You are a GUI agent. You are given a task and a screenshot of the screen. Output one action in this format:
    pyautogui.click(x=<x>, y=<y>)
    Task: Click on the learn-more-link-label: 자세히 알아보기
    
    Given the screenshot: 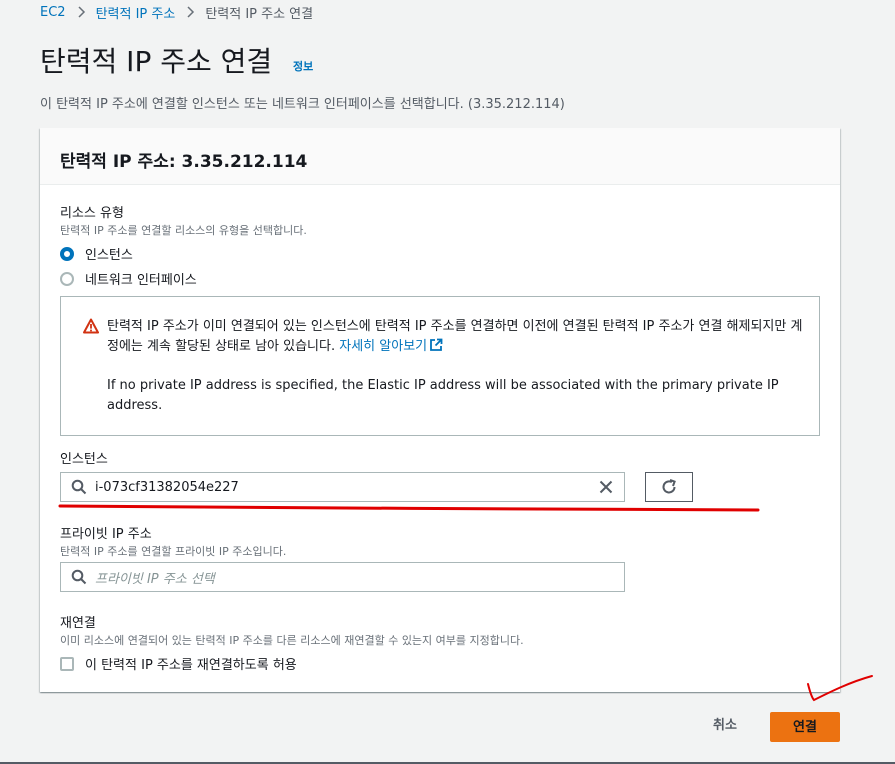 What is the action you would take?
    pyautogui.click(x=383, y=346)
    